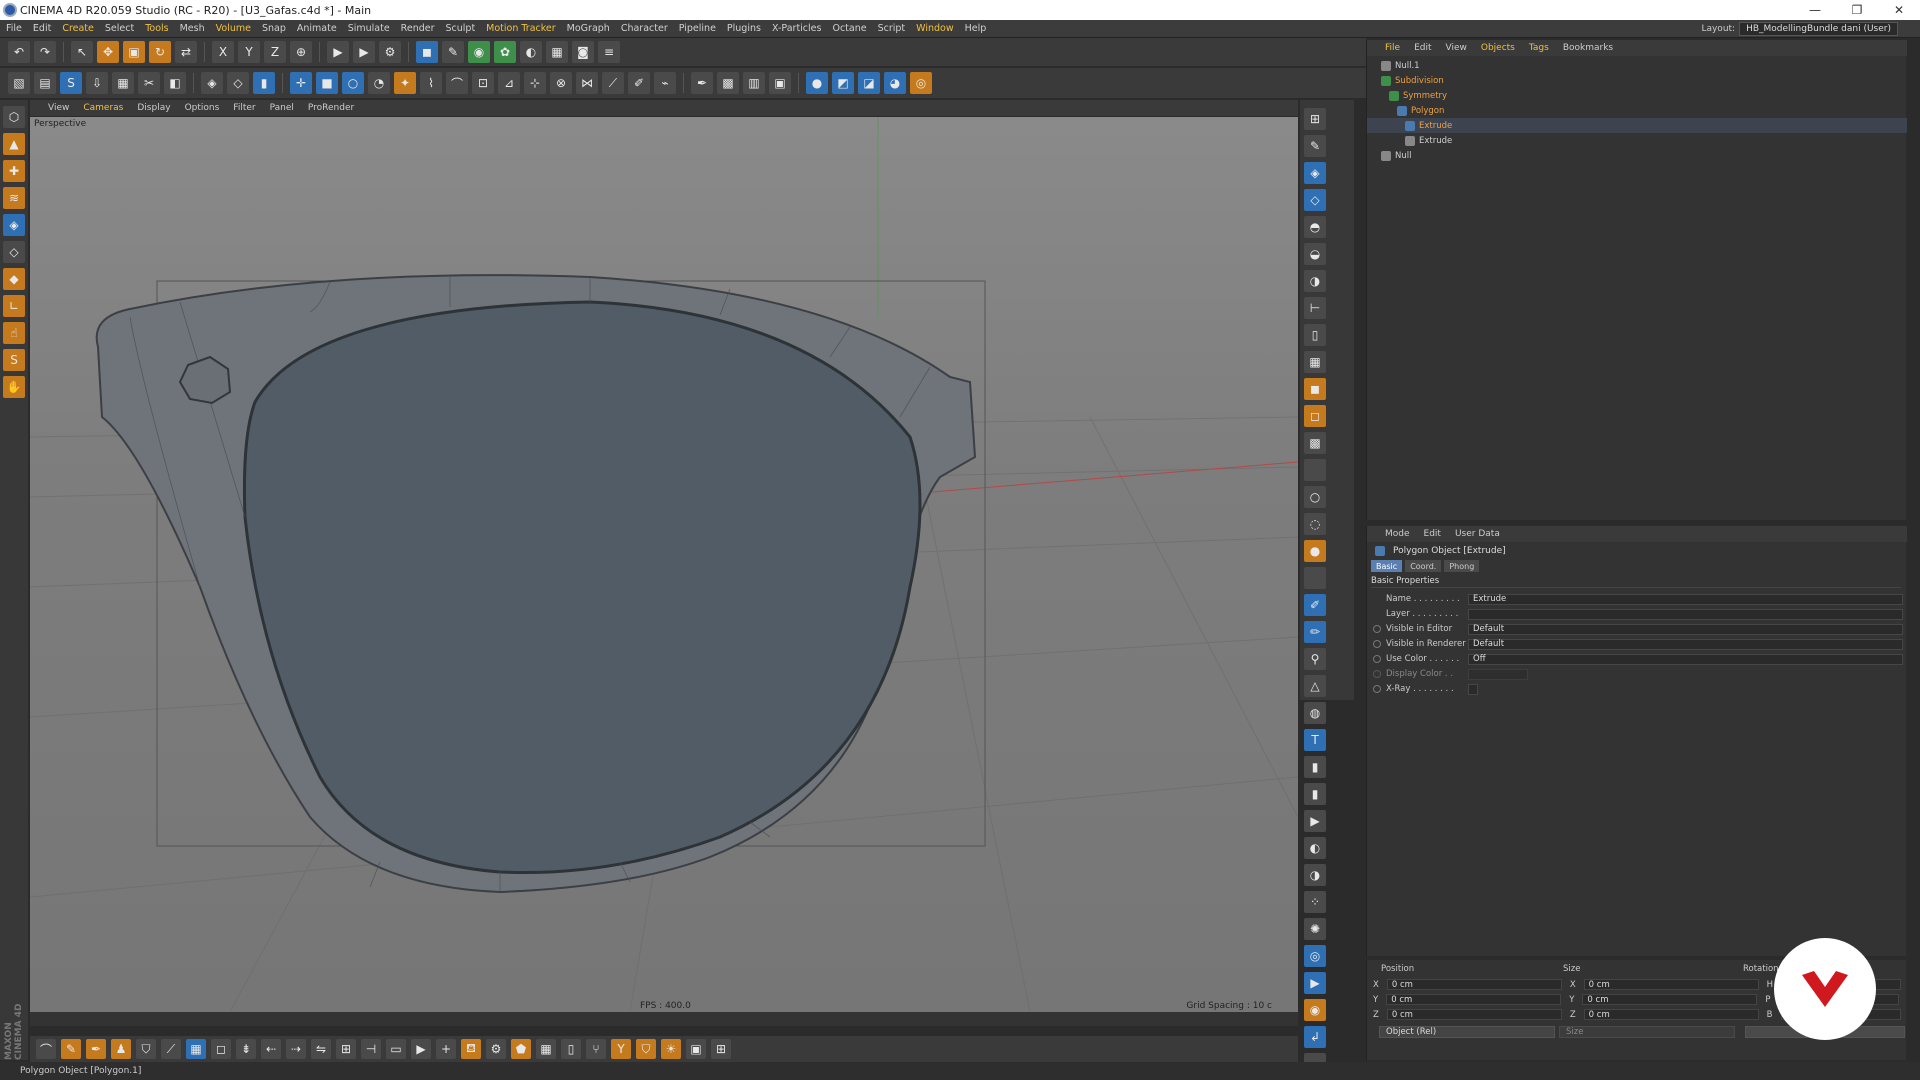 The width and height of the screenshot is (1920, 1080). I want to click on make-editable-icon: ⬡, so click(14, 117).